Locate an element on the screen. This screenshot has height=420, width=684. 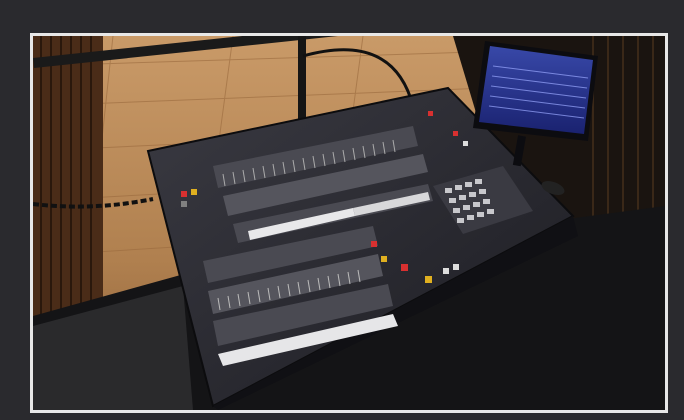
monitor-screen is located at coordinates (536, 90).